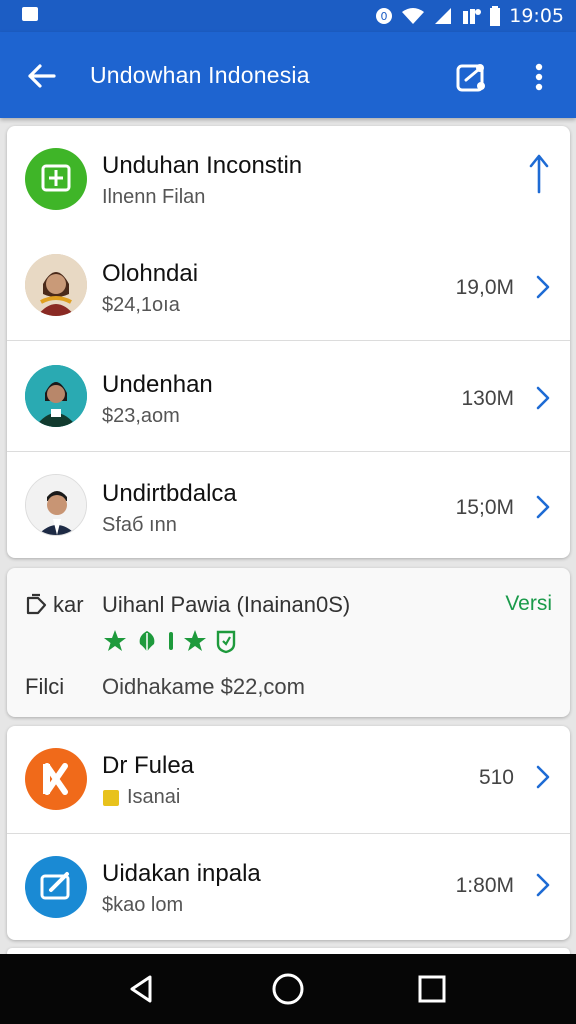 The width and height of the screenshot is (576, 1024). What do you see at coordinates (443, 16) in the screenshot?
I see `signal-icon` at bounding box center [443, 16].